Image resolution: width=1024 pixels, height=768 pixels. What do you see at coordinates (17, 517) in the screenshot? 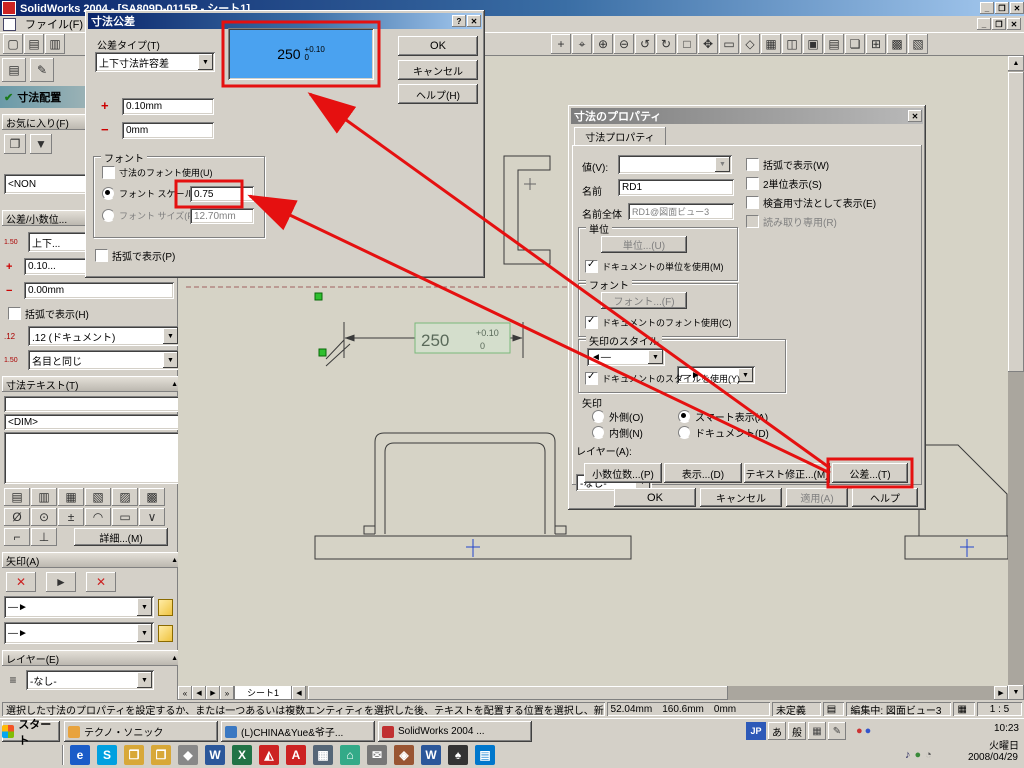
I see `symbol-button: Ø` at bounding box center [17, 517].